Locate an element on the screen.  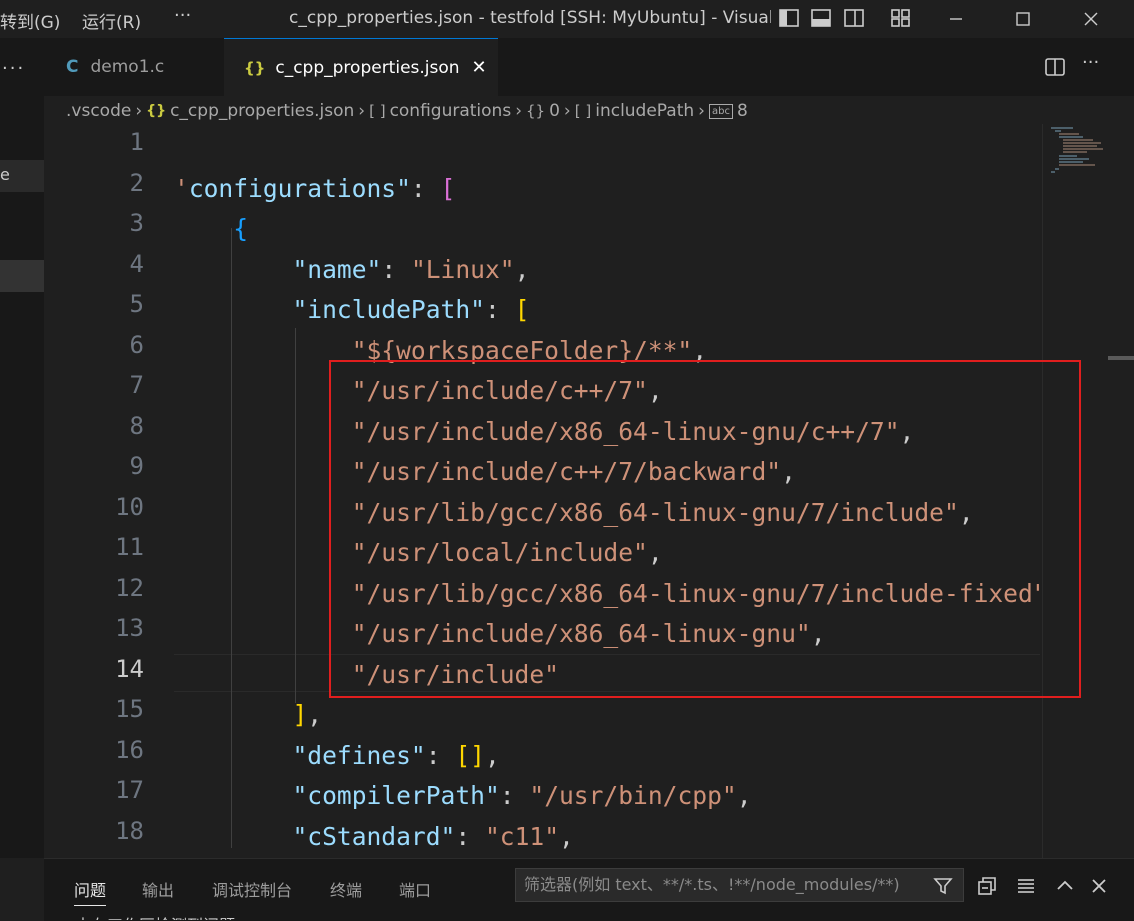
code-token: ] is located at coordinates (300, 714).